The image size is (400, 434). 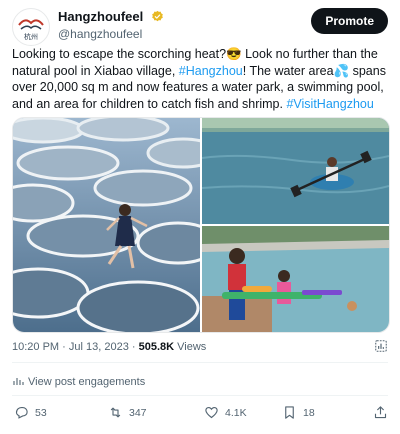 I want to click on media-image-kayak, so click(x=295, y=171).